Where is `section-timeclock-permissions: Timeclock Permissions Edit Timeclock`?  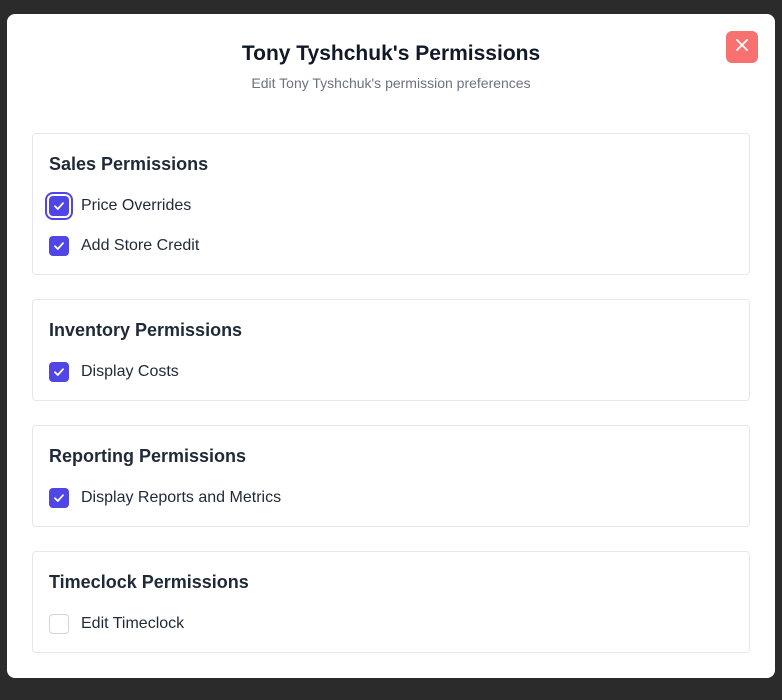
section-timeclock-permissions: Timeclock Permissions Edit Timeclock is located at coordinates (391, 602).